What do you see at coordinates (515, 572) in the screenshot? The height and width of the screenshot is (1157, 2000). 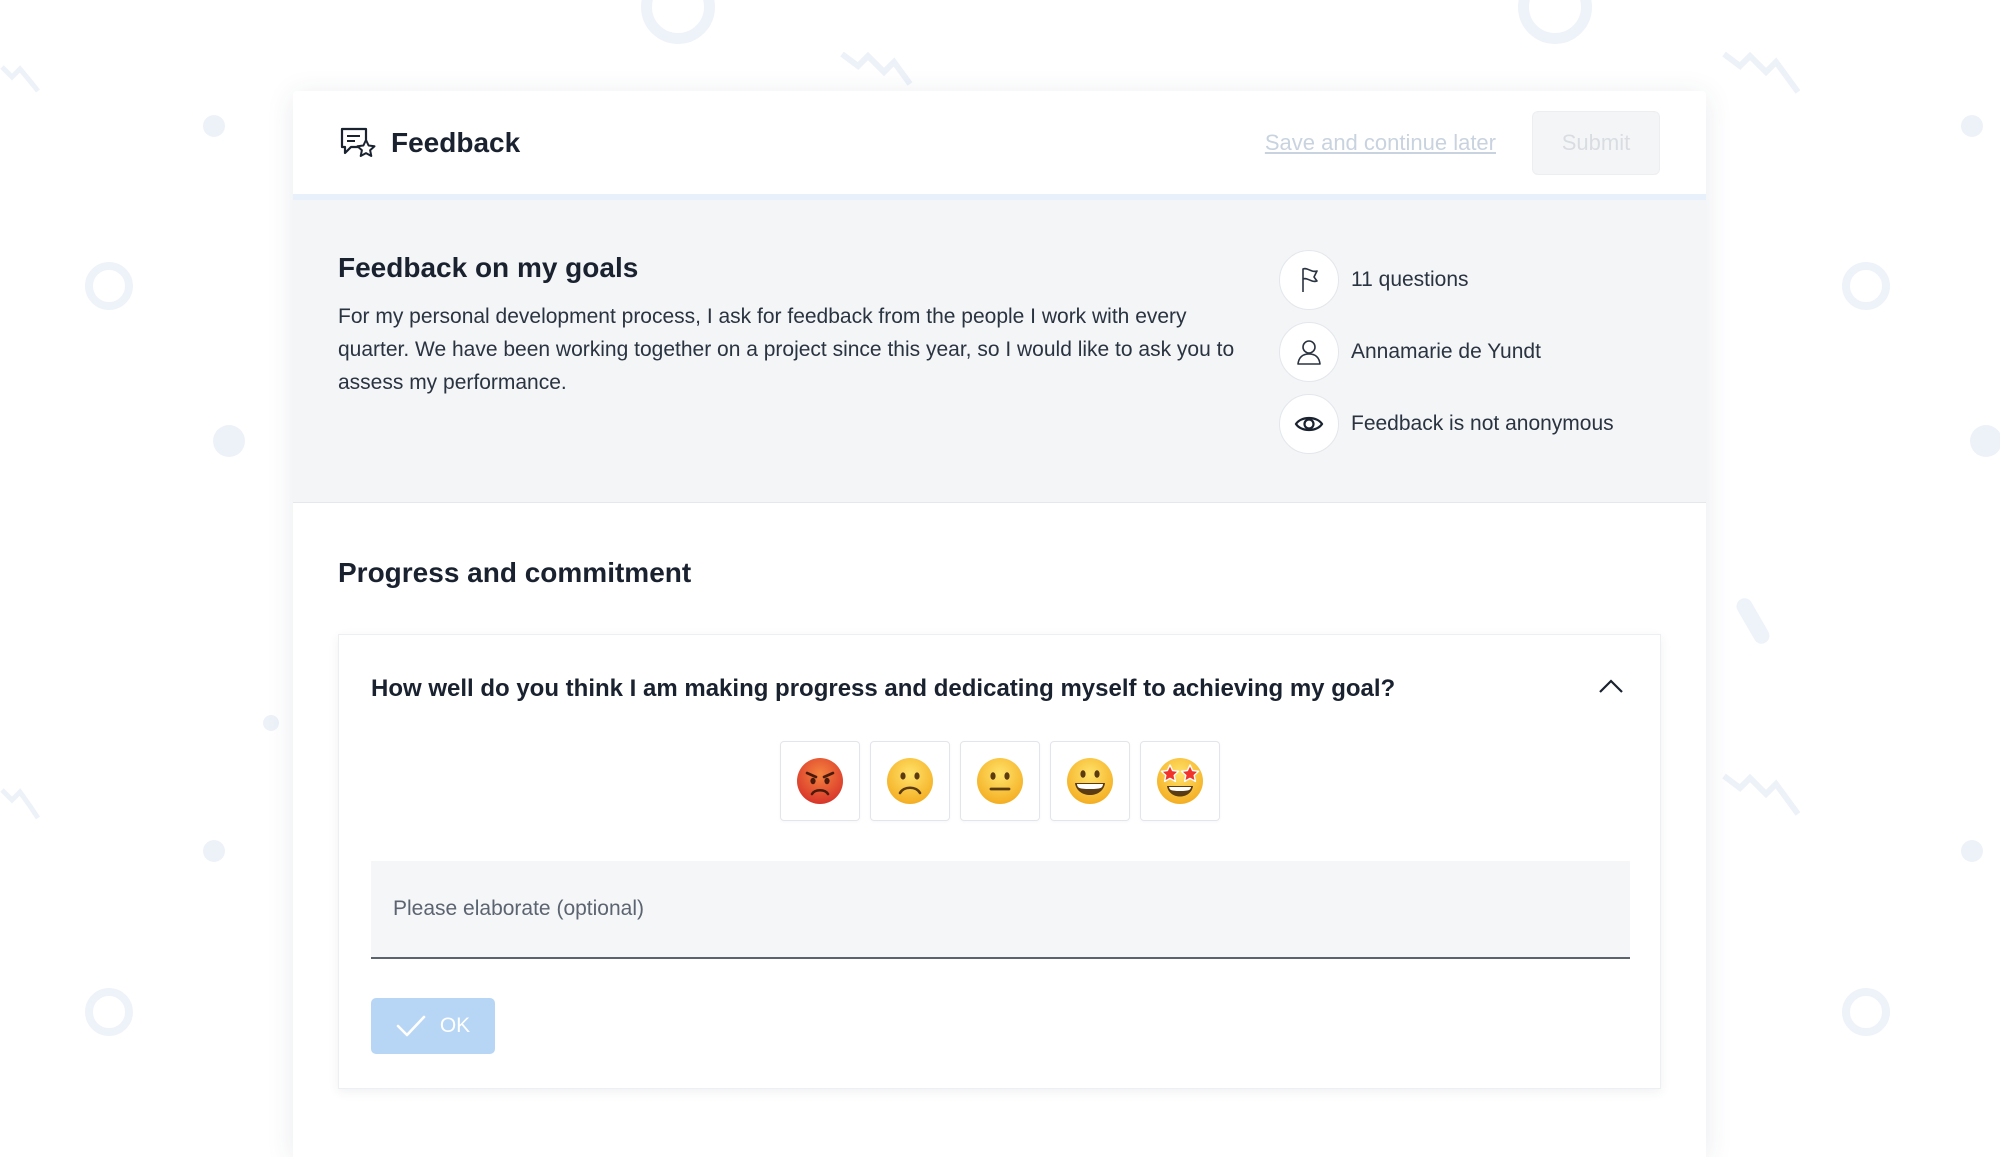 I see `section-title: Progress and commitment` at bounding box center [515, 572].